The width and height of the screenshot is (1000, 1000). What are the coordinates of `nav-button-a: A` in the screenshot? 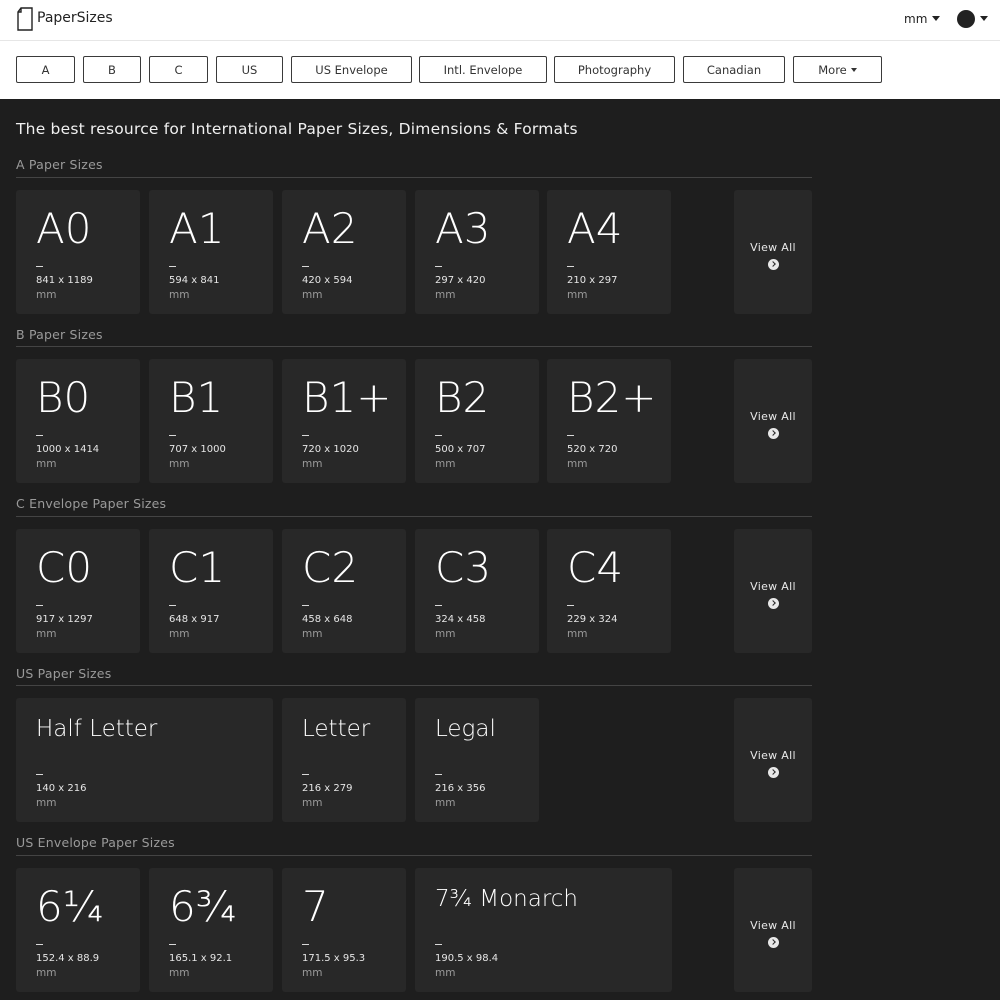 It's located at (45, 69).